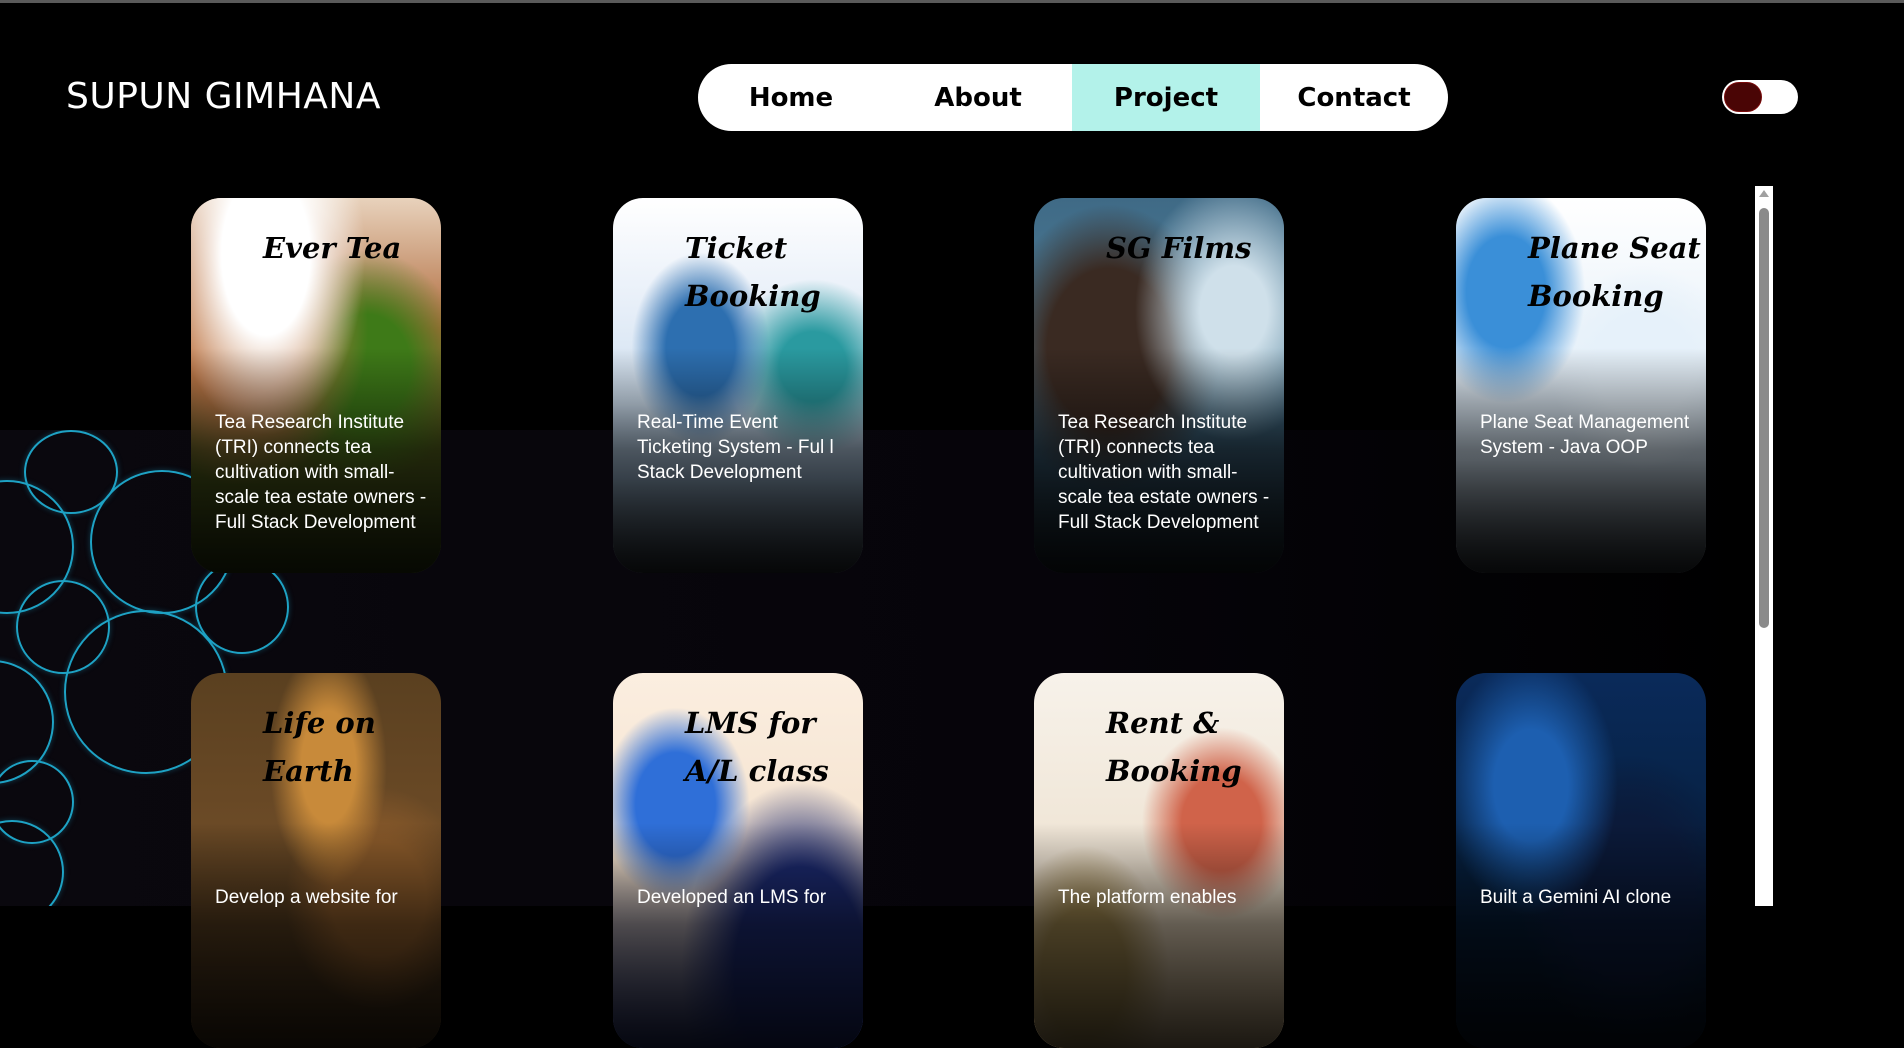 This screenshot has height=1048, width=1904. Describe the element at coordinates (1585, 435) in the screenshot. I see `project-description: Plane Seat Management System - Java OOP` at that location.